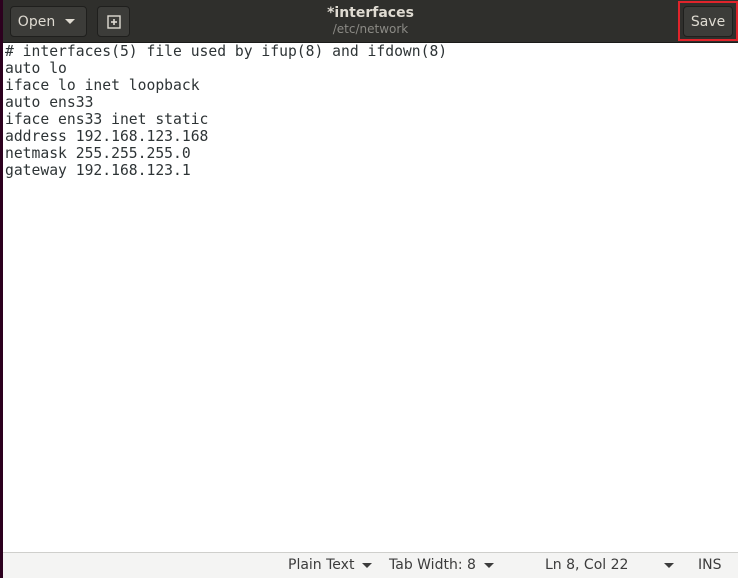 This screenshot has height=578, width=738. I want to click on new-document-icon, so click(113, 21).